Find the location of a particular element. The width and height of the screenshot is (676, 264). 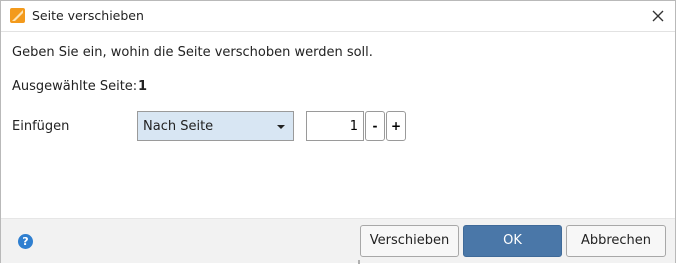

selected-page-value: 1 is located at coordinates (143, 86).